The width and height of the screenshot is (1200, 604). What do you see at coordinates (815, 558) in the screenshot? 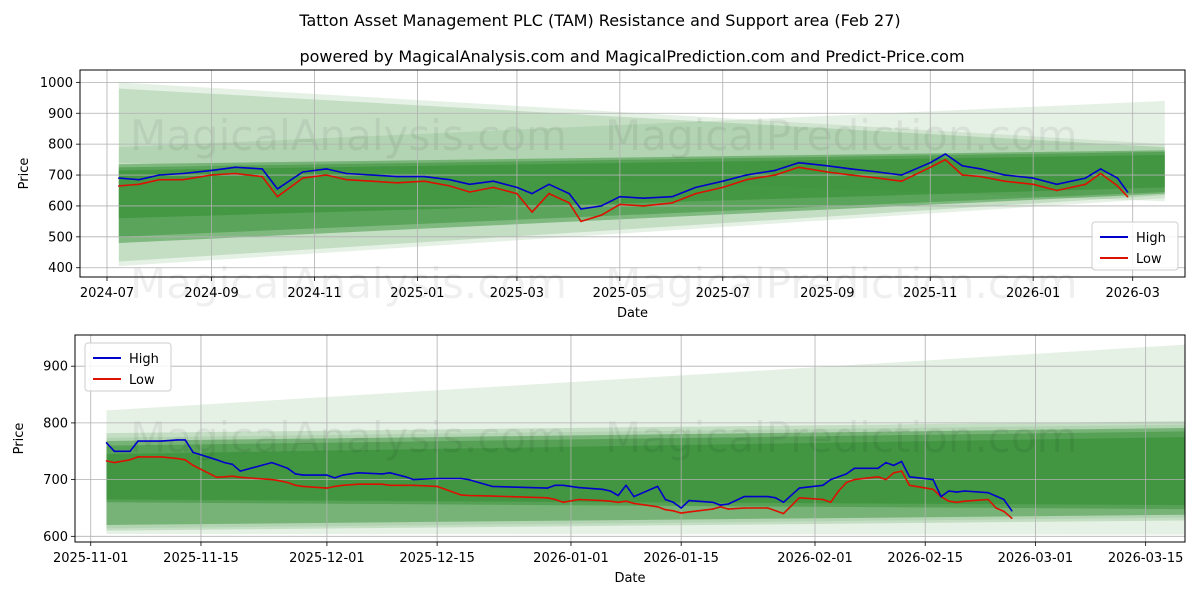
I see `x-tick-label: 2026-02-01` at bounding box center [815, 558].